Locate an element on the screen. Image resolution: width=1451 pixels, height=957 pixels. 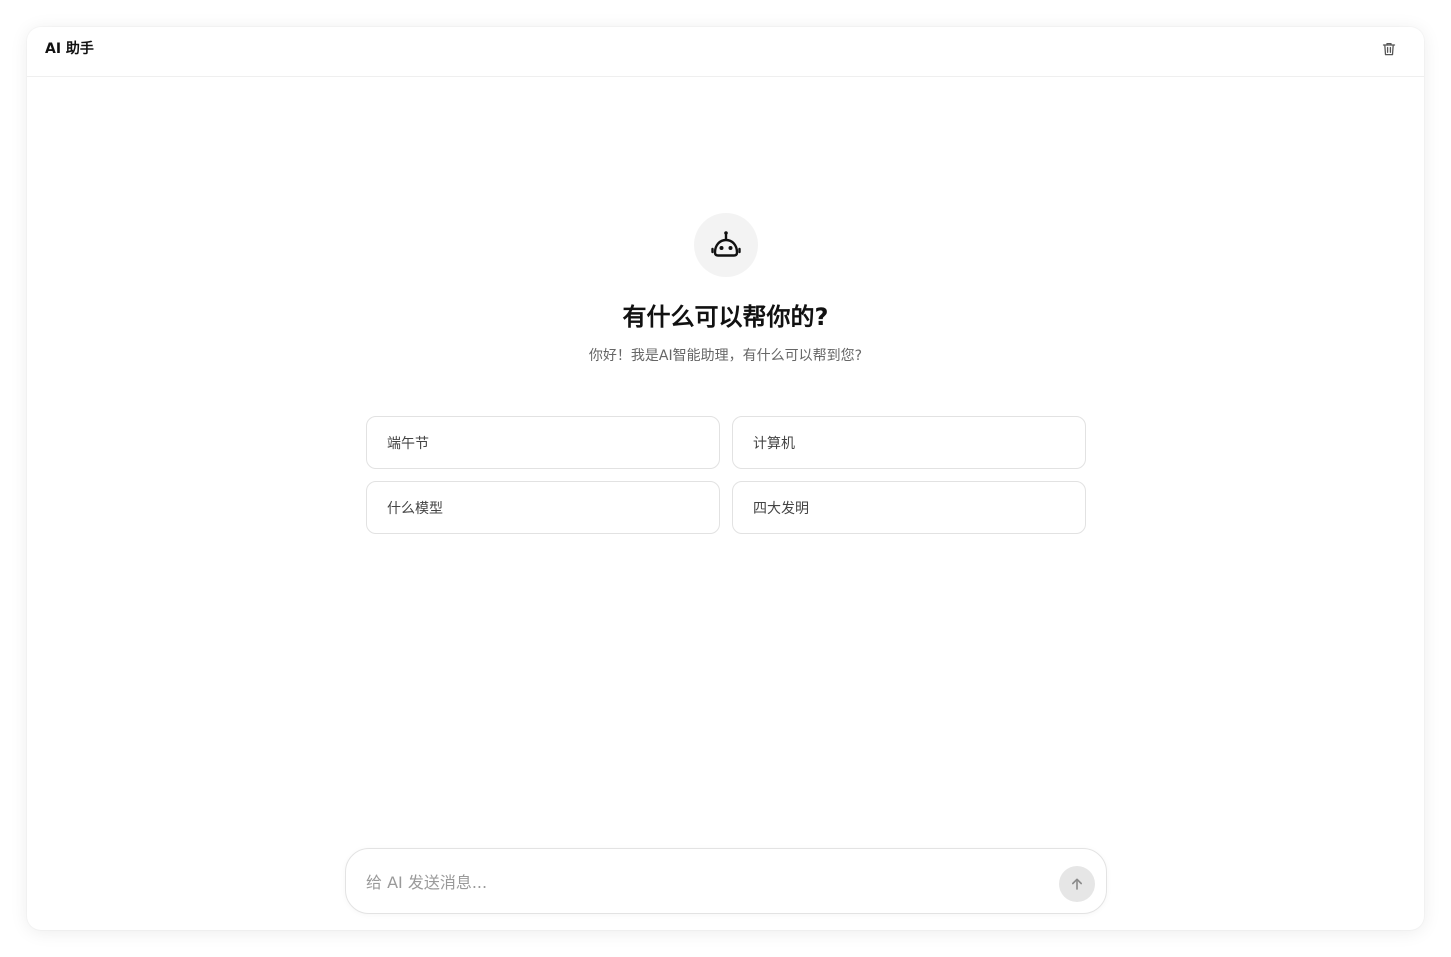
suggestion-card: 计算机 is located at coordinates (909, 442).